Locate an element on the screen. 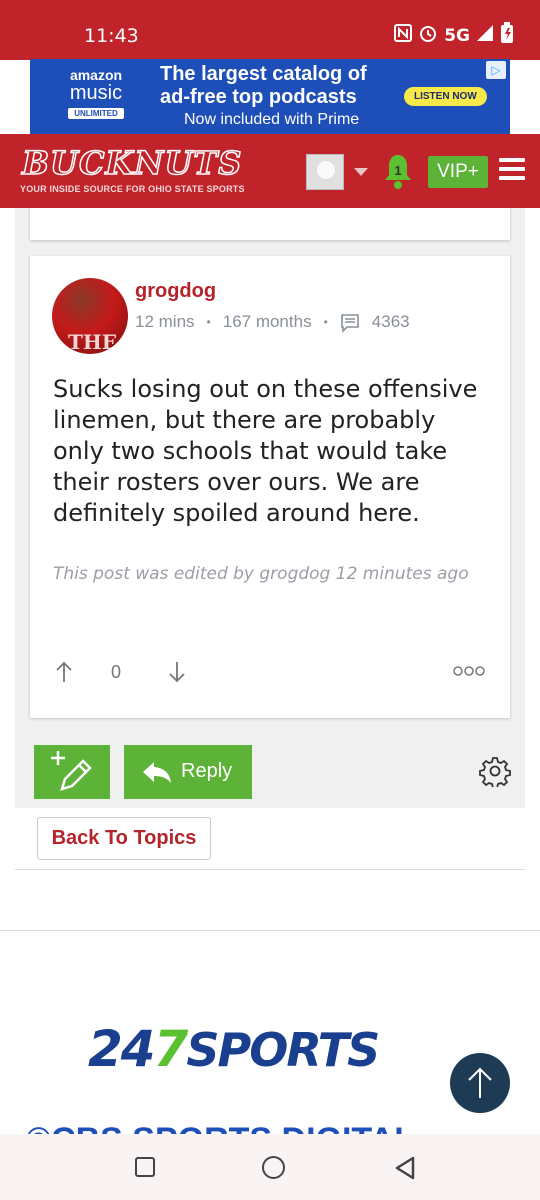  avatar-text: THE is located at coordinates (93, 342).